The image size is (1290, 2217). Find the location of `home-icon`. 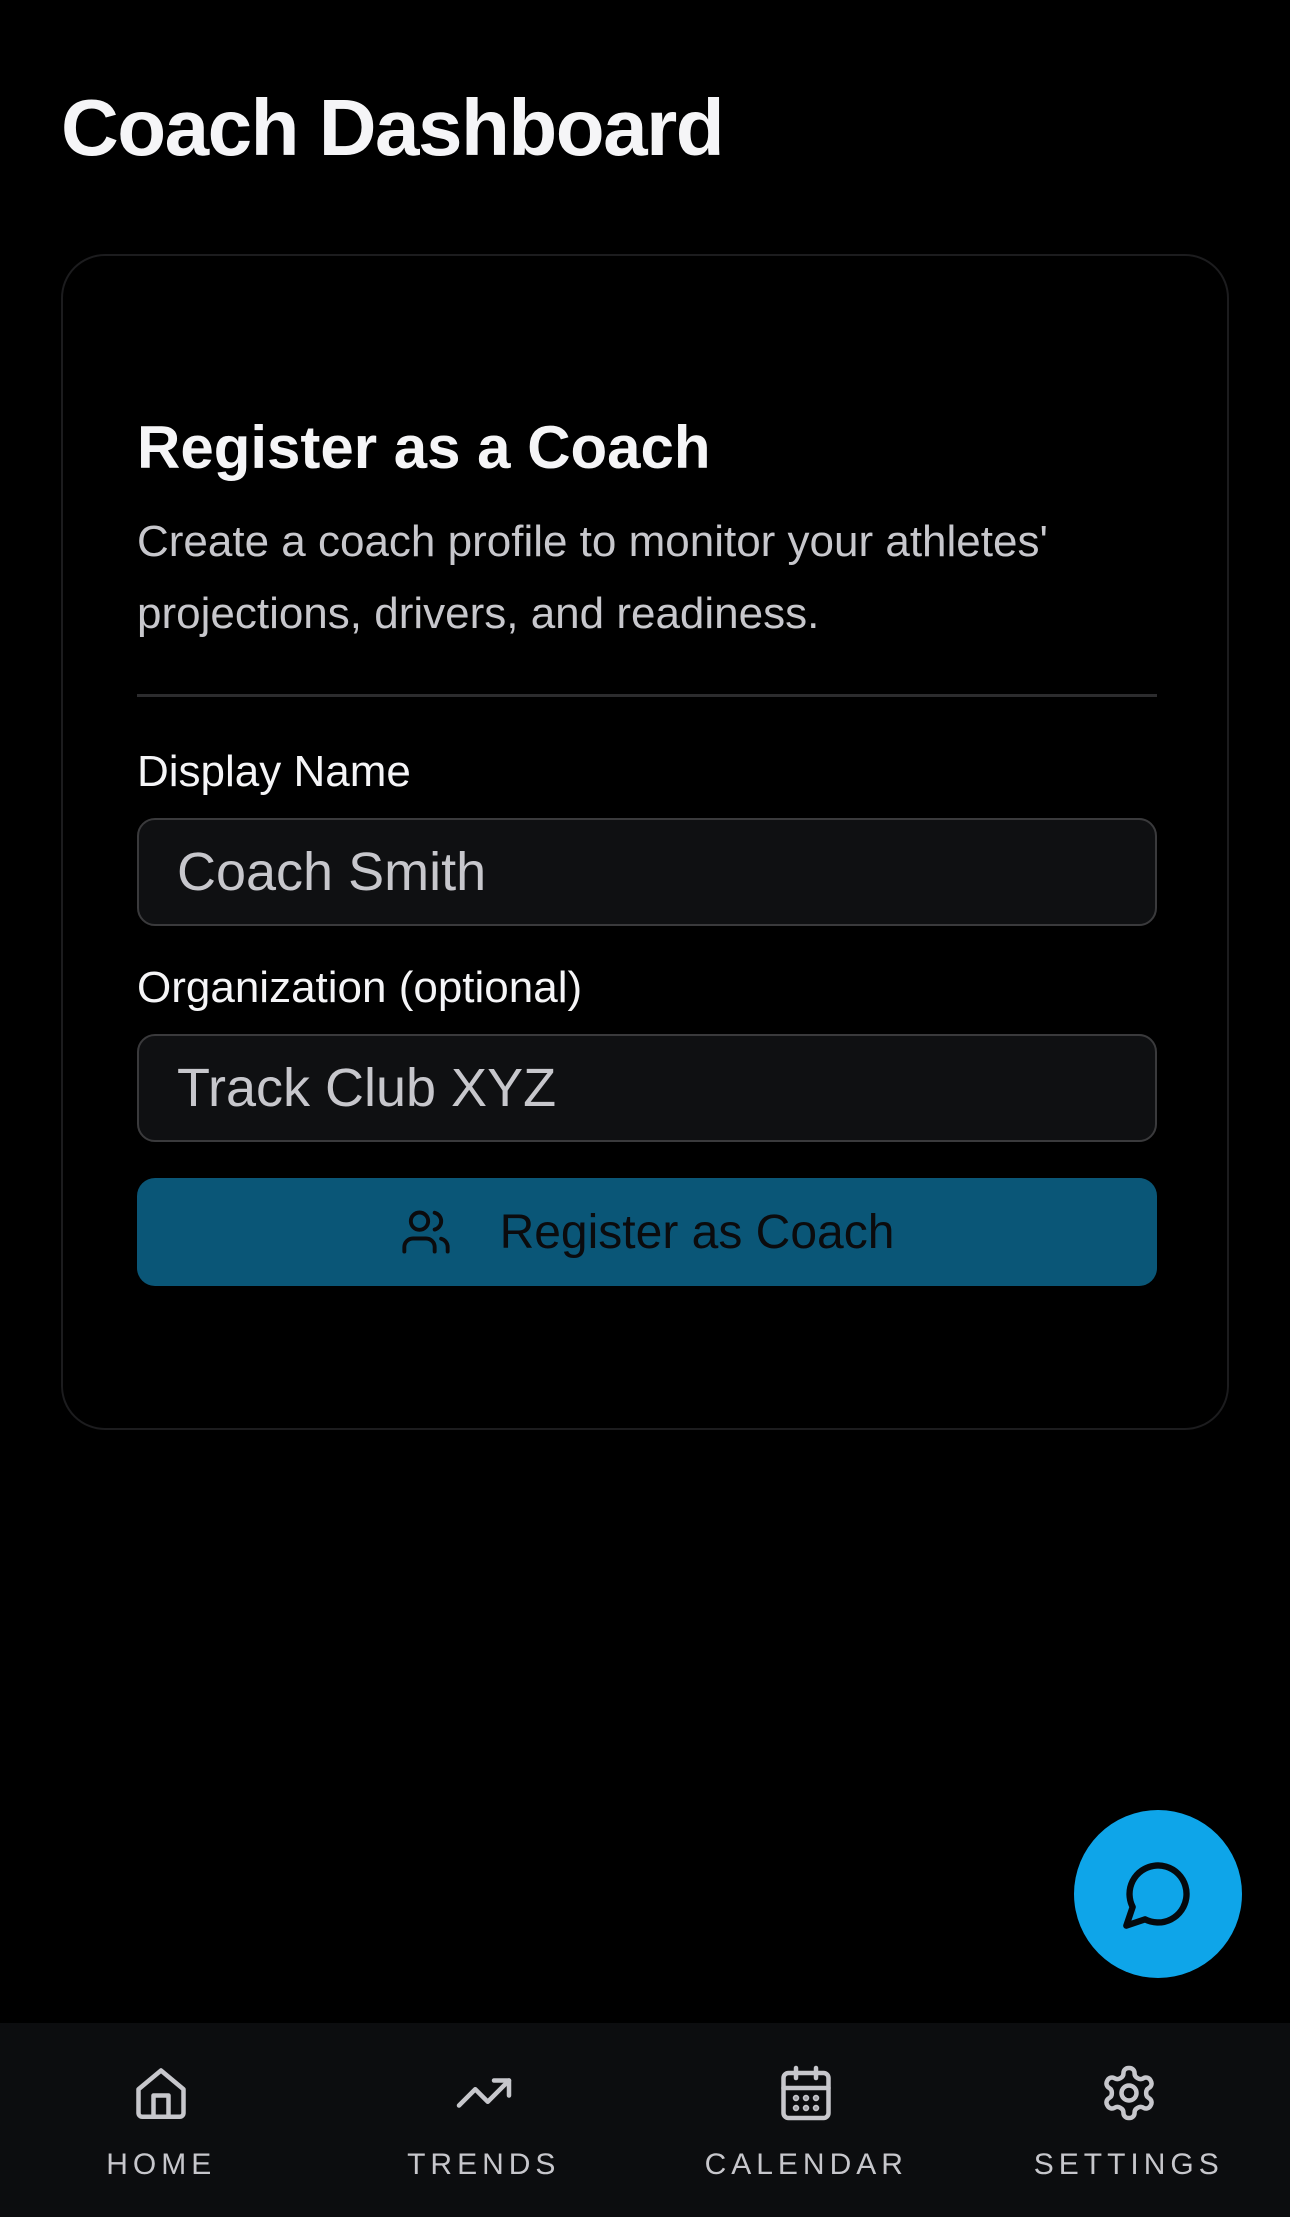

home-icon is located at coordinates (161, 2093).